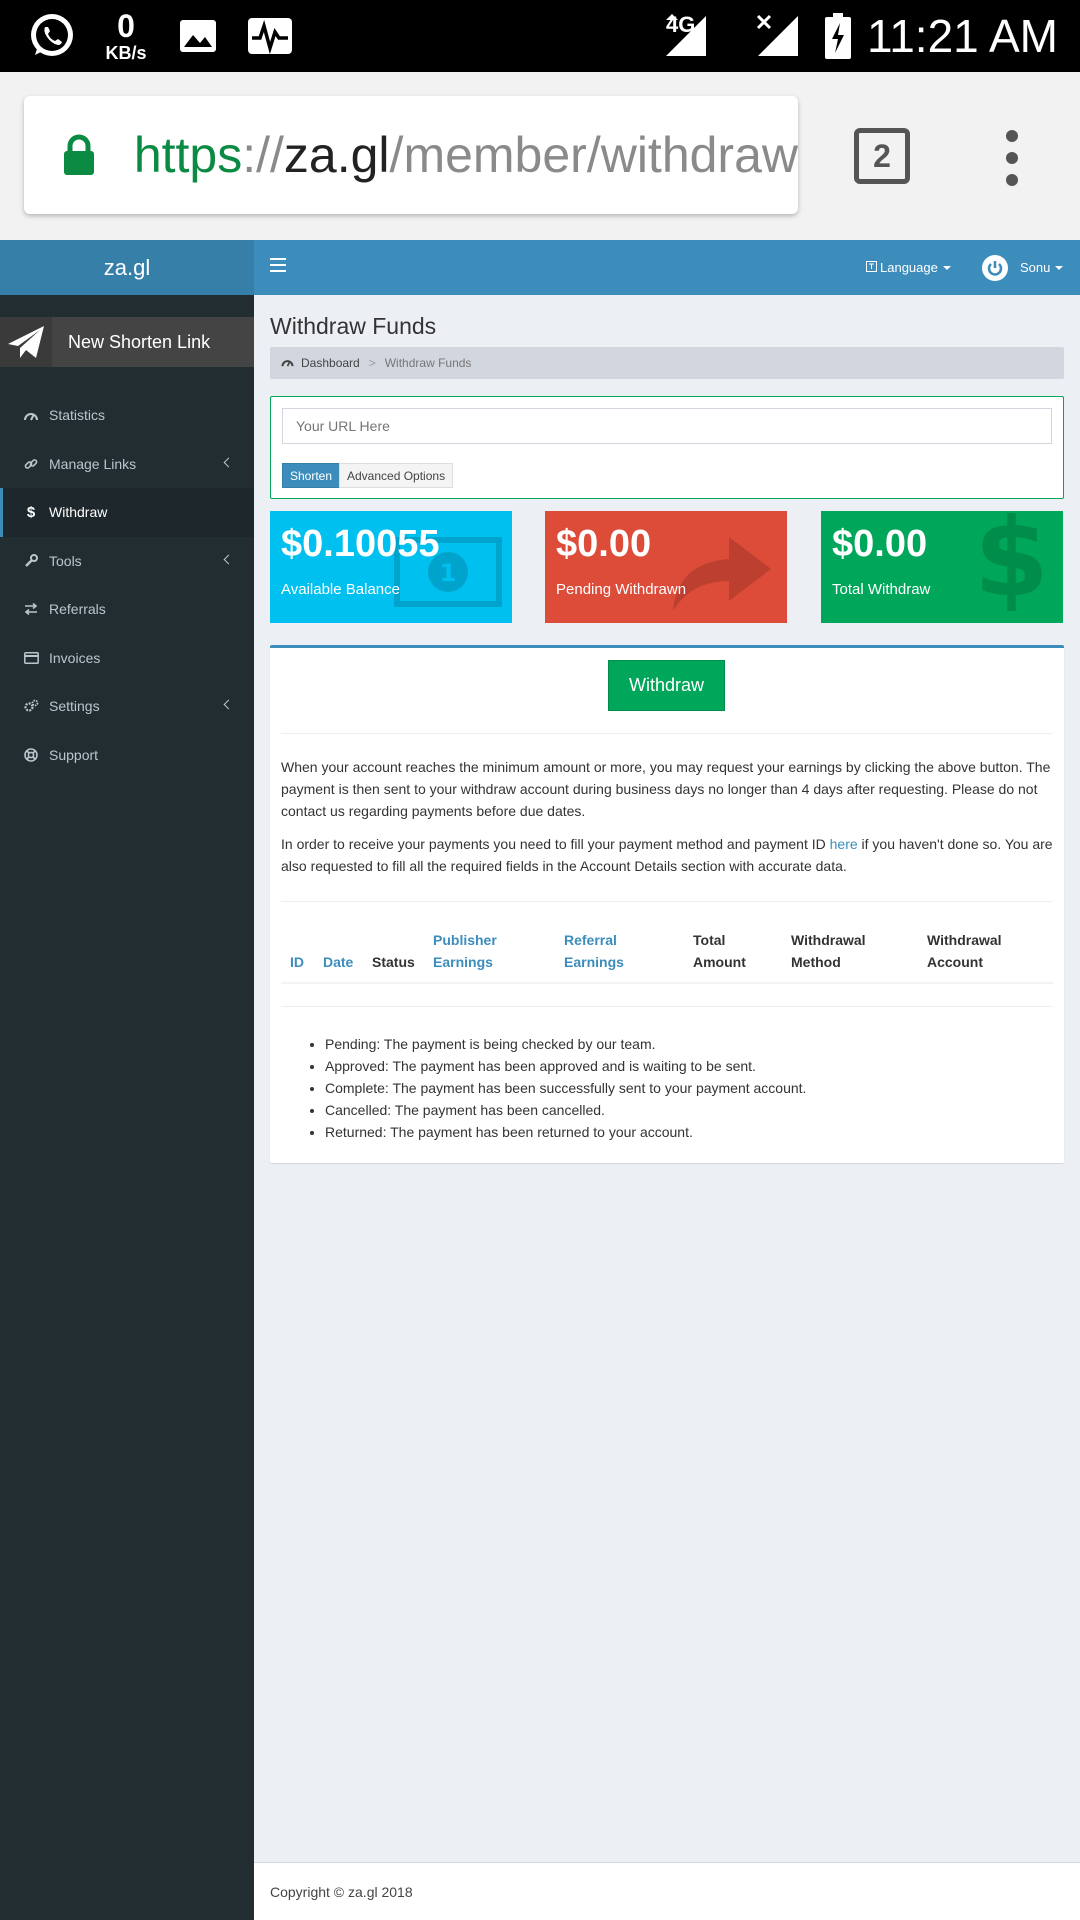  I want to click on language-label: Language, so click(909, 267).